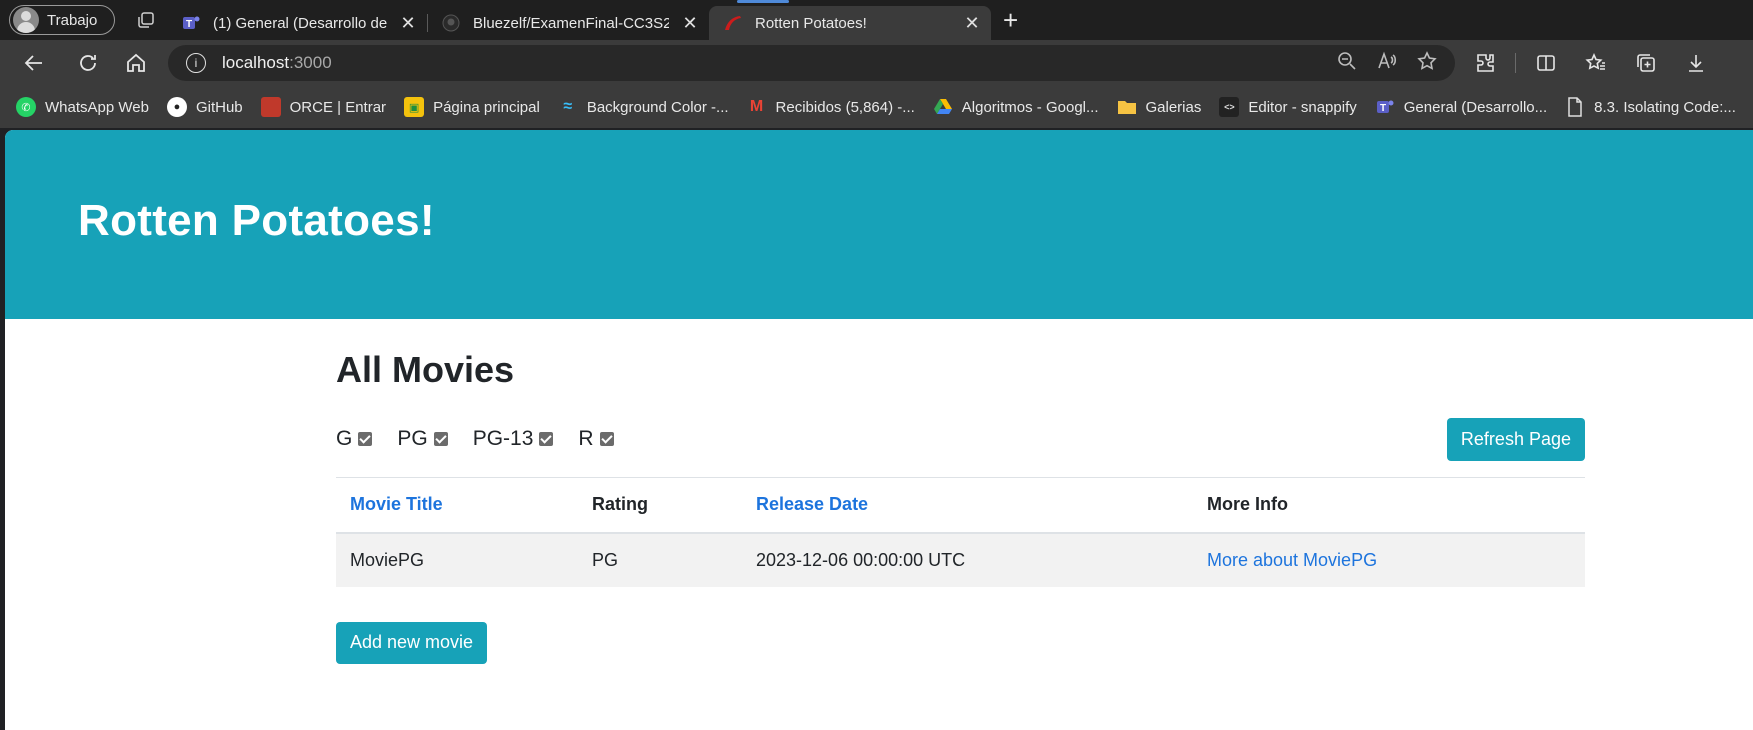 This screenshot has width=1753, height=730. What do you see at coordinates (1347, 63) in the screenshot?
I see `zoom-out-icon` at bounding box center [1347, 63].